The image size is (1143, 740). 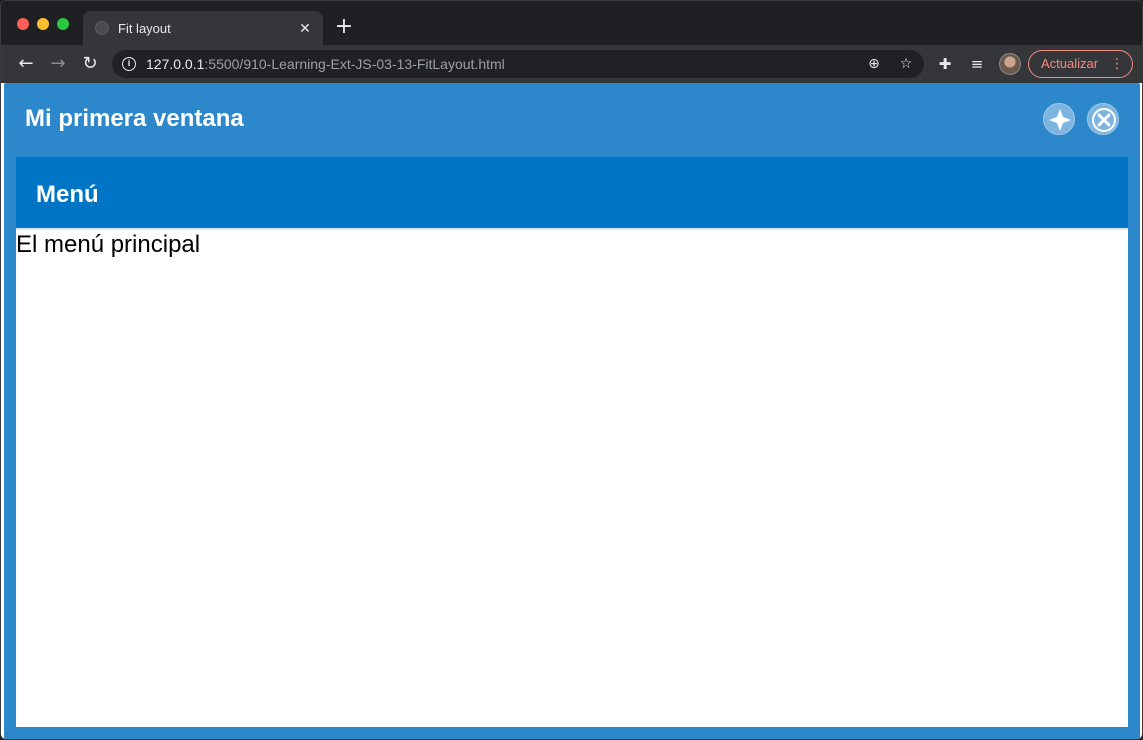 What do you see at coordinates (305, 28) in the screenshot?
I see `close-tab-icon: ✕` at bounding box center [305, 28].